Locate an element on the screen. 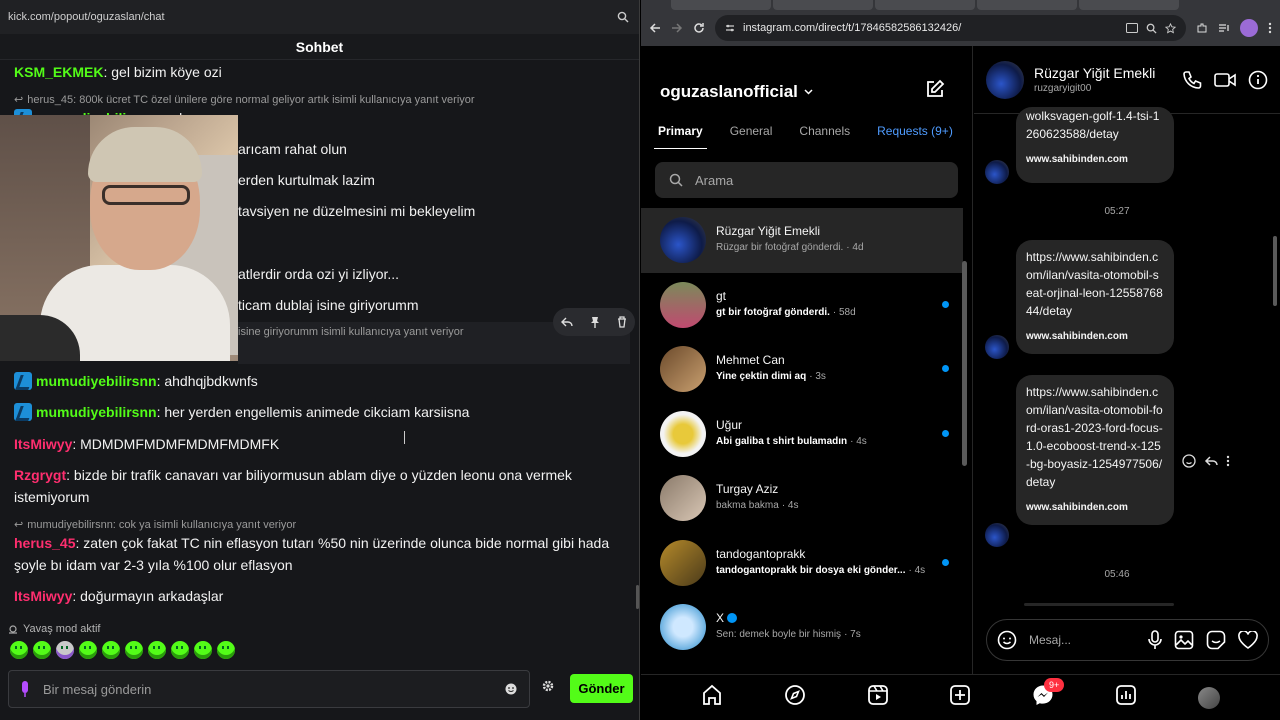  forward-icon is located at coordinates (677, 28).